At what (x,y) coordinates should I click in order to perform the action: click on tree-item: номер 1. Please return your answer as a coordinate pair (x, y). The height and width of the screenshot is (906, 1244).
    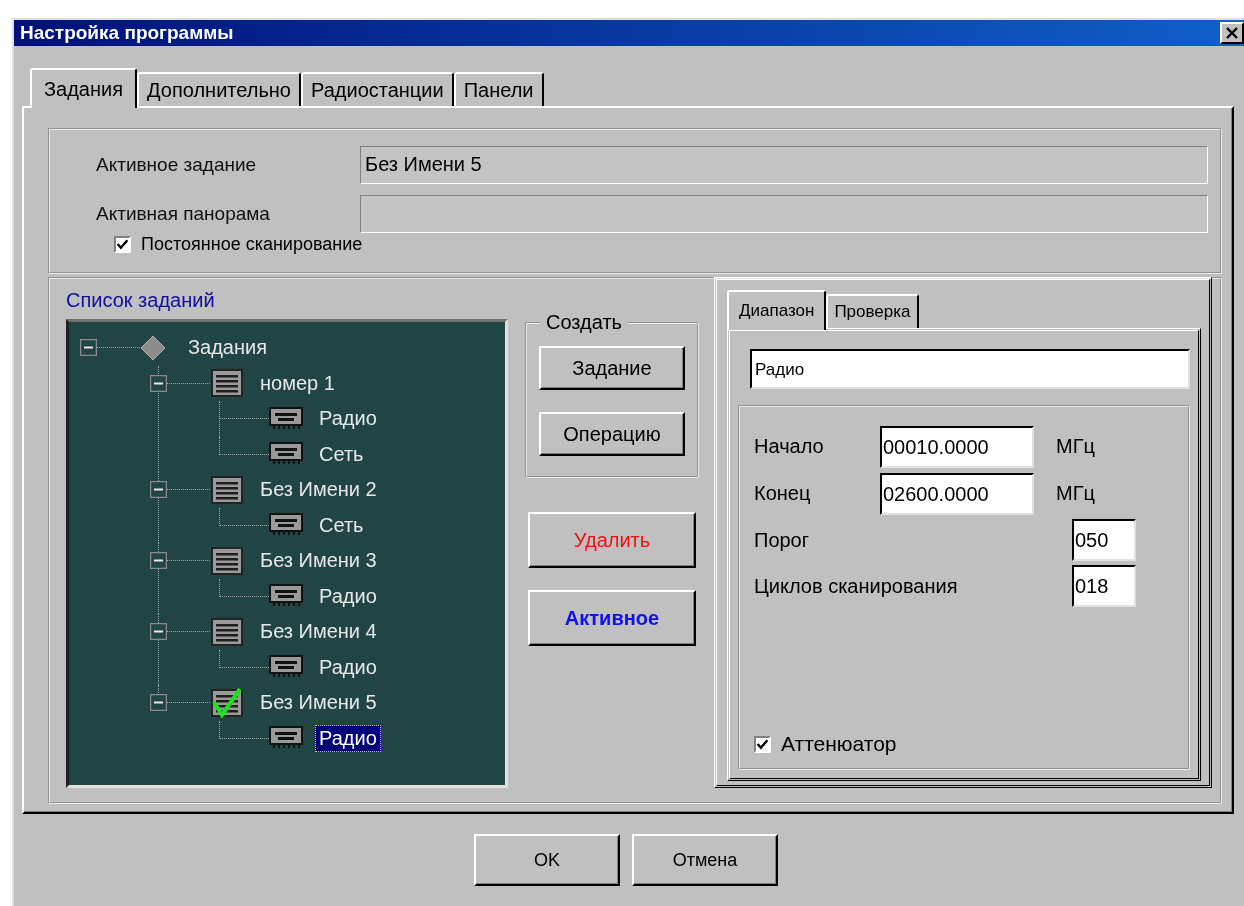
    Looking at the image, I should click on (297, 383).